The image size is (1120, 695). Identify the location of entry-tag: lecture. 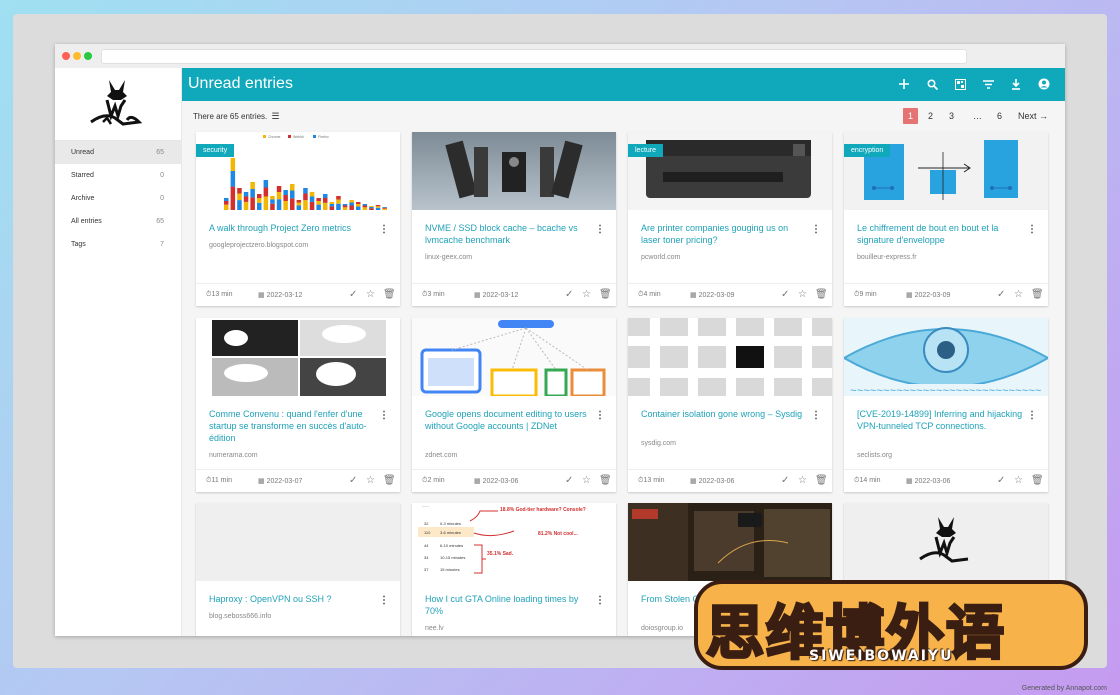
(646, 150).